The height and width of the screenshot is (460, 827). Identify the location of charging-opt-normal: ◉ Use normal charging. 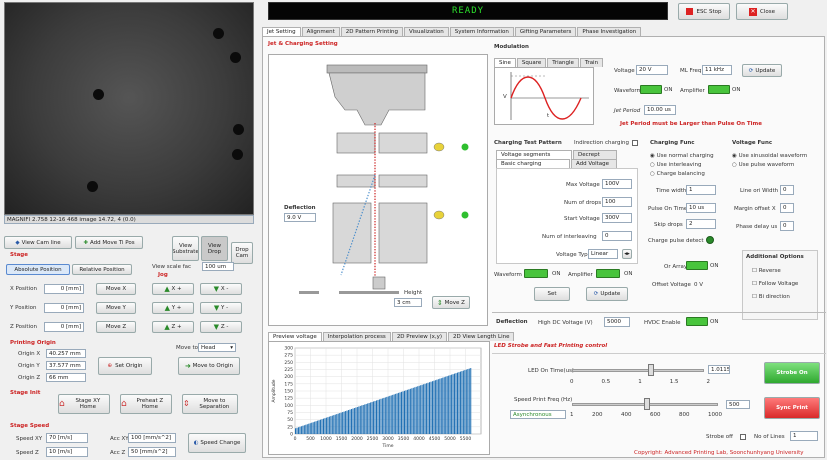
(682, 156).